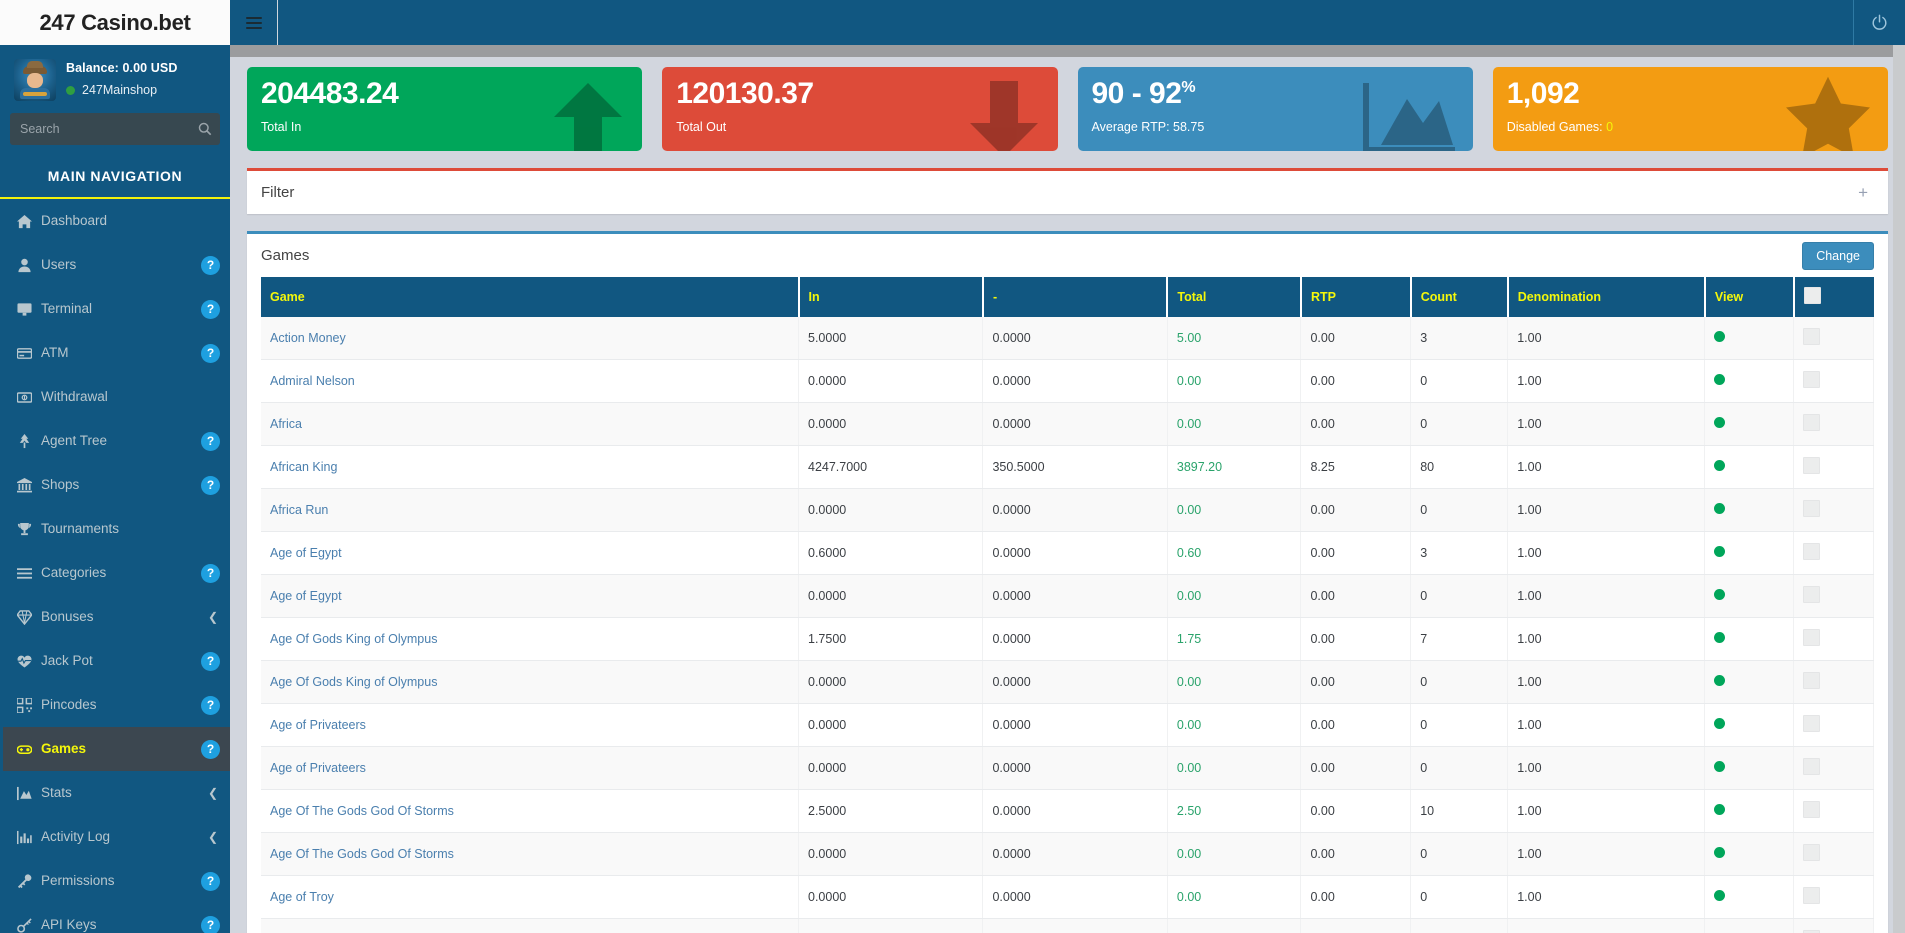 Image resolution: width=1905 pixels, height=933 pixels. I want to click on game-name-link: Africa Run, so click(530, 510).